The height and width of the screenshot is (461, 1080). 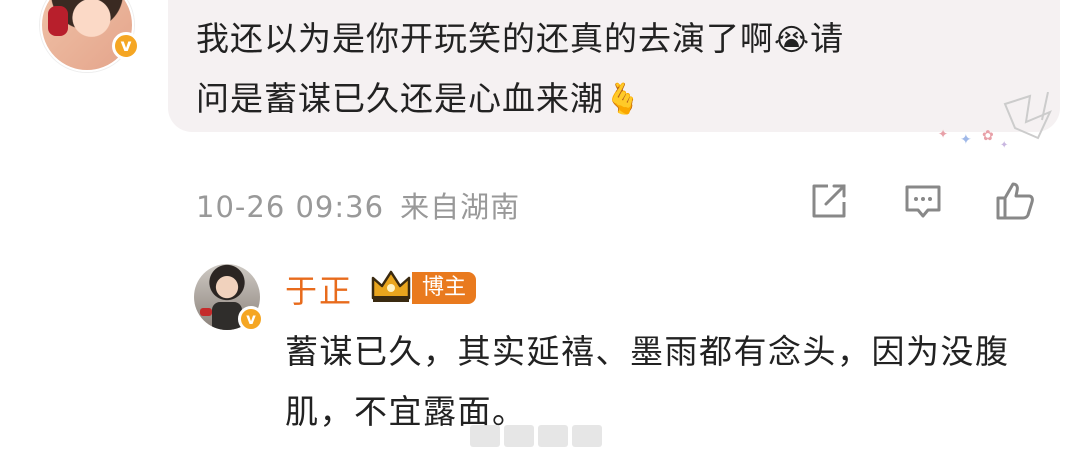 What do you see at coordinates (206, 312) in the screenshot?
I see `avatar-red-detail` at bounding box center [206, 312].